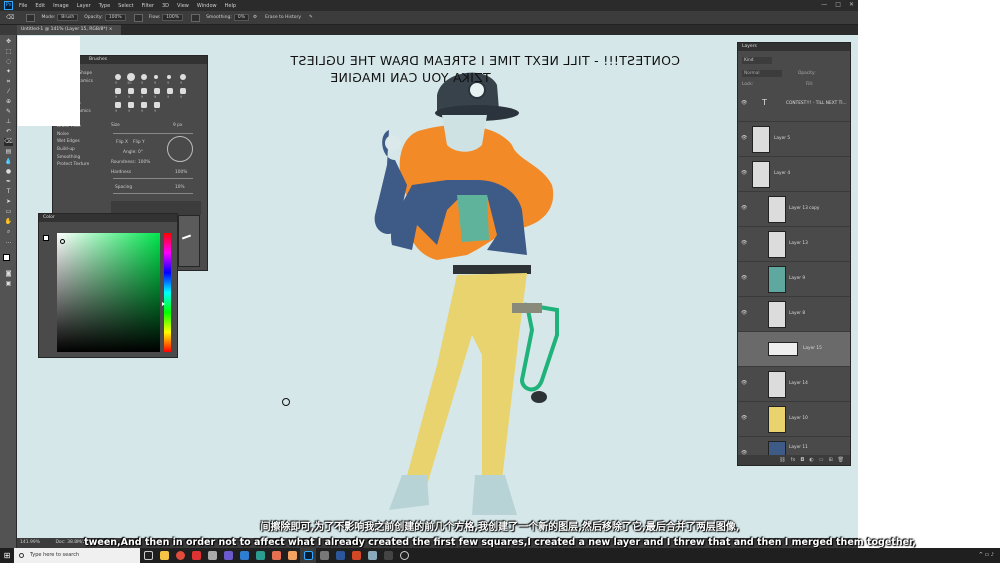  I want to click on hardness-value: 100%, so click(181, 172).